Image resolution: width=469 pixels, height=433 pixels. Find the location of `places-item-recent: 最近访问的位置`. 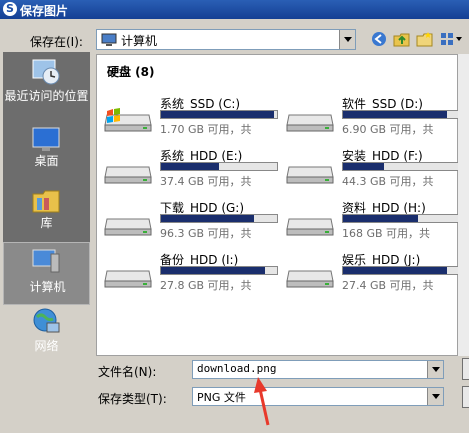

places-item-recent: 最近访问的位置 is located at coordinates (46, 87).